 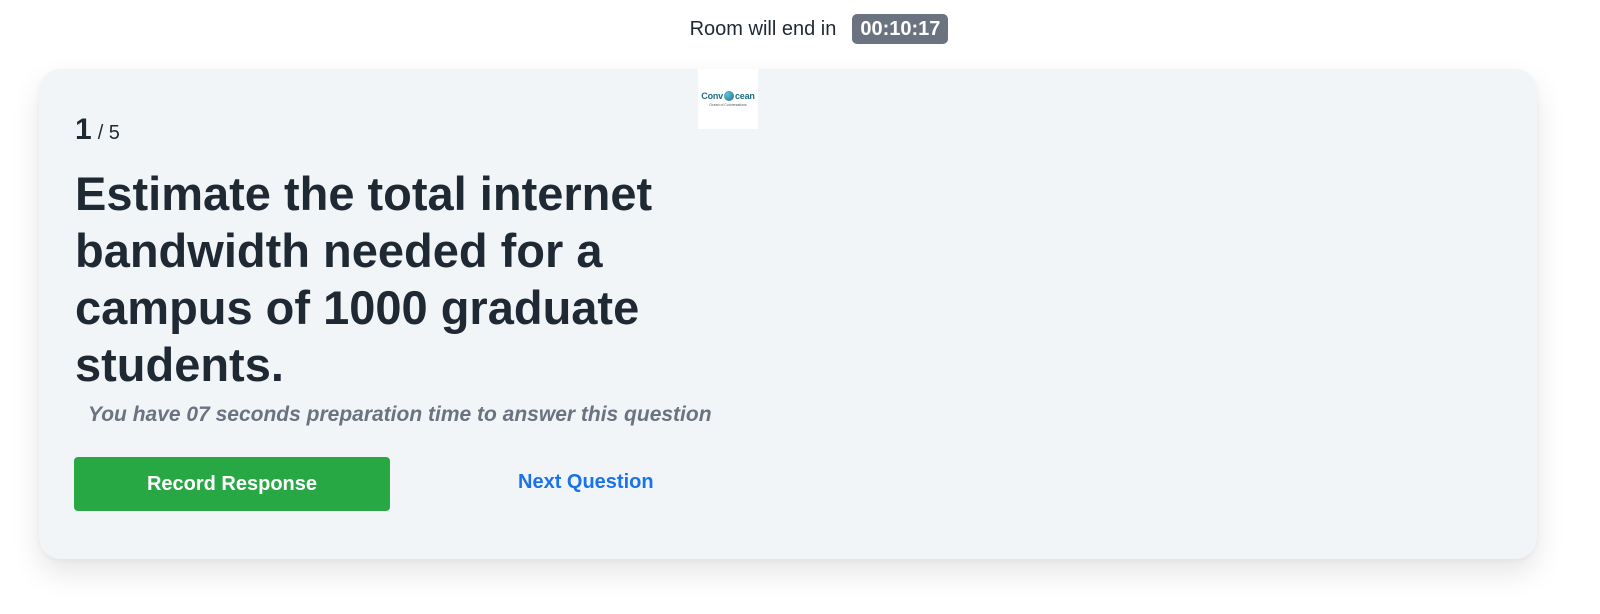 I want to click on room-timer-bar: Room will end in 00:10:17, so click(x=800, y=29).